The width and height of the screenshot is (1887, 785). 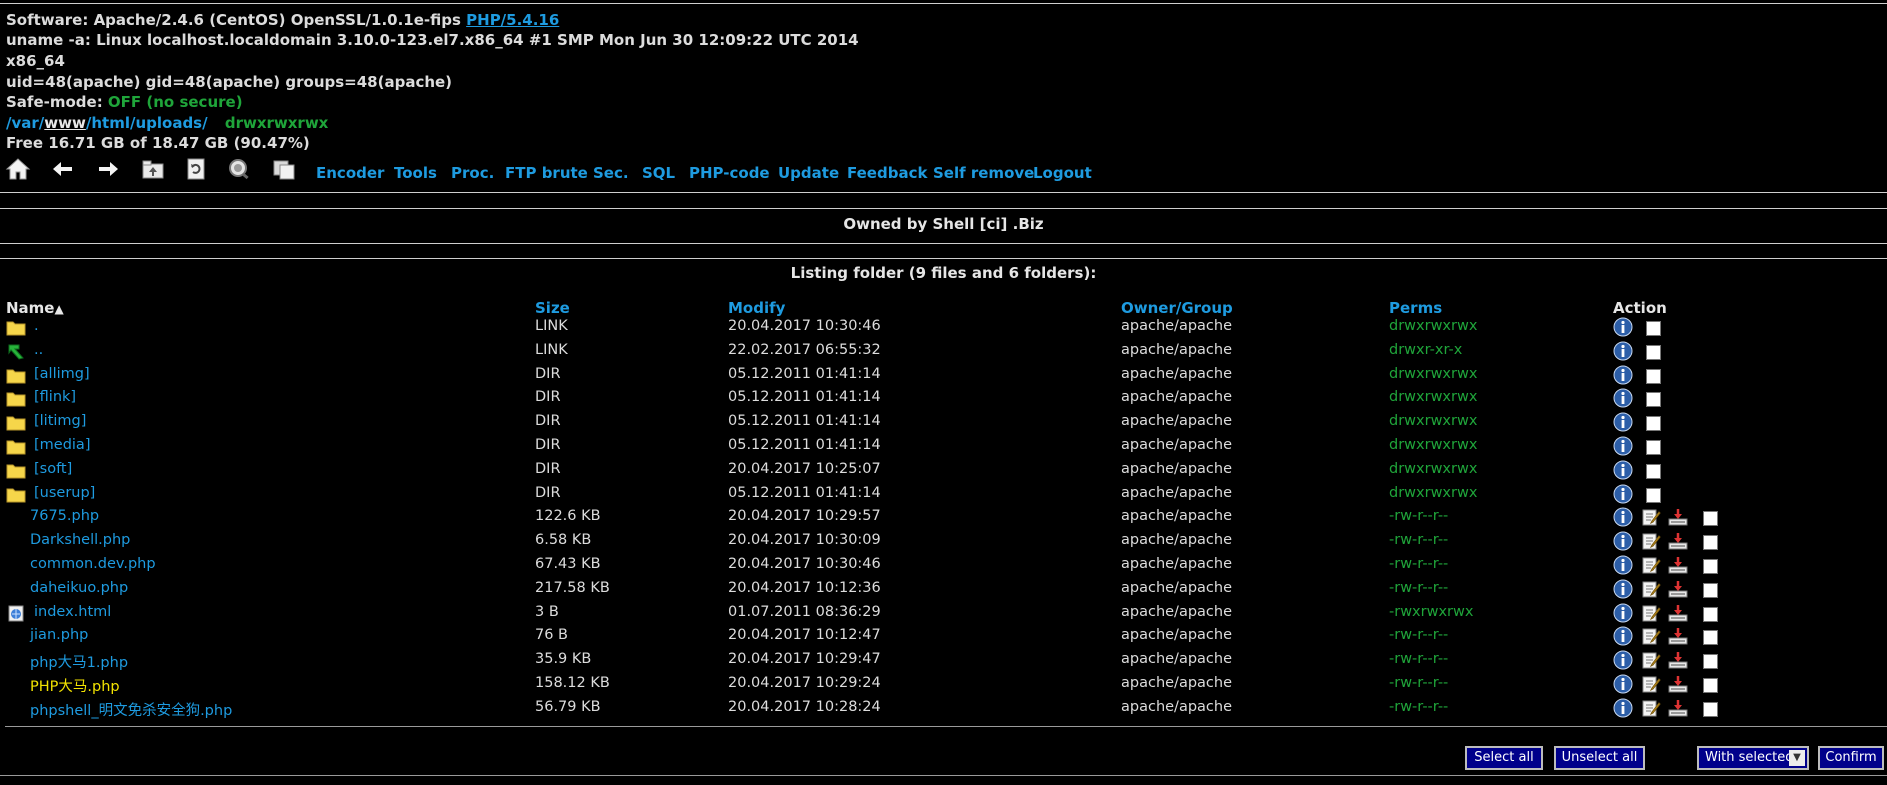 What do you see at coordinates (35, 308) in the screenshot?
I see `col-name-header: Name▲` at bounding box center [35, 308].